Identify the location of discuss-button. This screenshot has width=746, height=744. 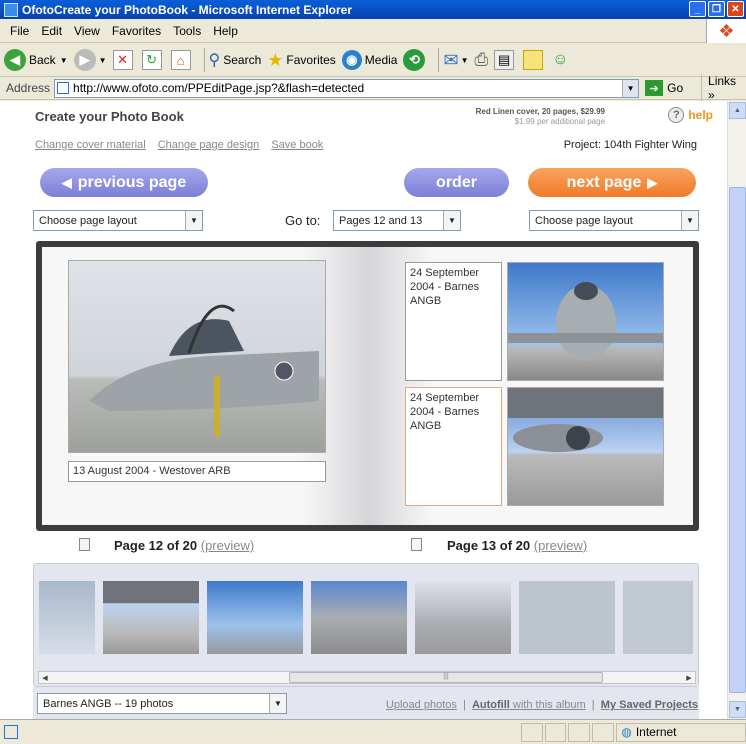
(534, 60).